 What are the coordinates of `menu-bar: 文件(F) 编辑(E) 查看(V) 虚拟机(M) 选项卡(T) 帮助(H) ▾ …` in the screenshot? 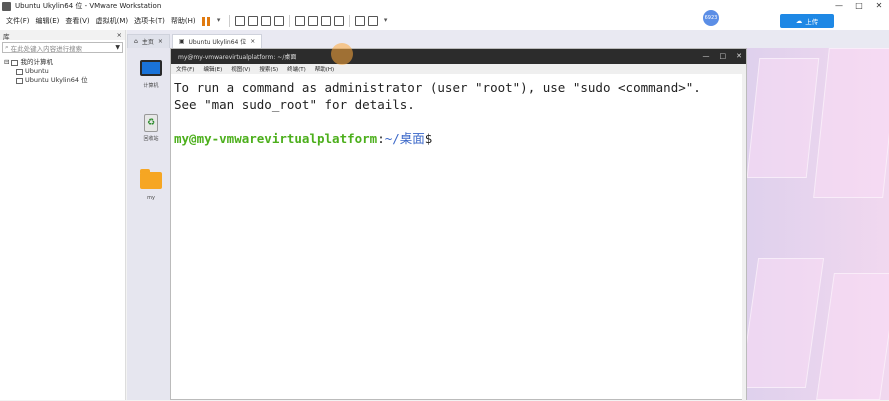 It's located at (444, 21).